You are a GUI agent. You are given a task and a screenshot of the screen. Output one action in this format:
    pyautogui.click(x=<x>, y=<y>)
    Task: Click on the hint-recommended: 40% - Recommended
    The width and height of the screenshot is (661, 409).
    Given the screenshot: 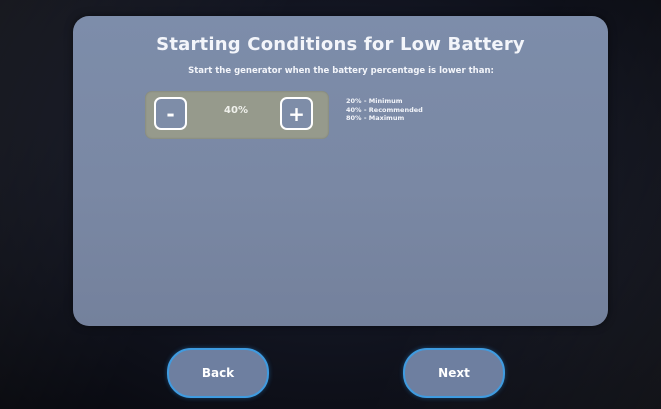 What is the action you would take?
    pyautogui.click(x=384, y=109)
    